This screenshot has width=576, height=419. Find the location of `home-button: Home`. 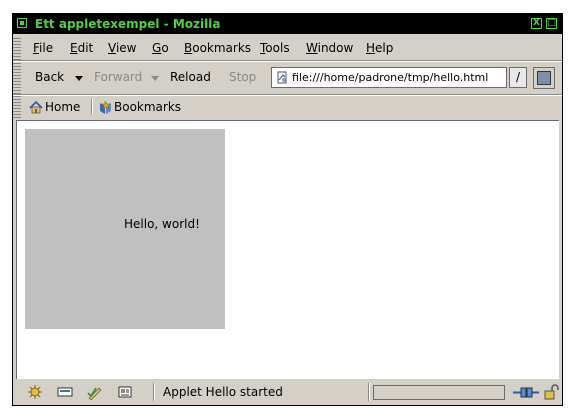

home-button: Home is located at coordinates (62, 107).